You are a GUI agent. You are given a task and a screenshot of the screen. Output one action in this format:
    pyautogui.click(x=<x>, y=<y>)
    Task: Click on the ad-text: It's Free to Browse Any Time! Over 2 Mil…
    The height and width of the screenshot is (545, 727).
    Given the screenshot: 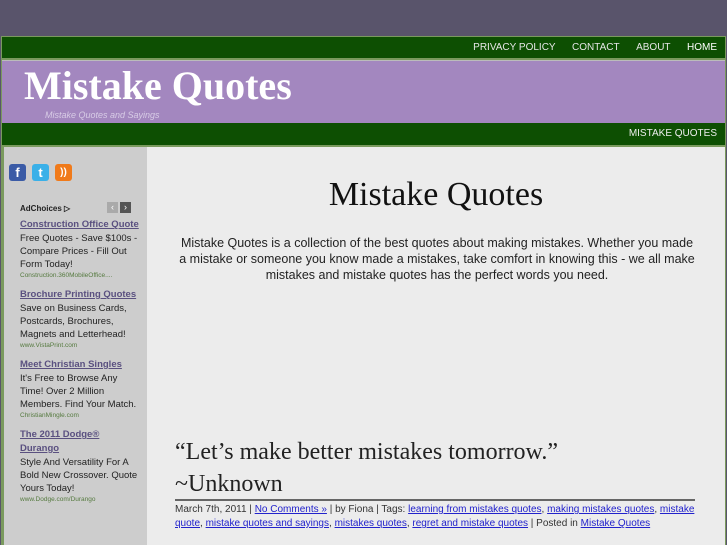 What is the action you would take?
    pyautogui.click(x=78, y=391)
    